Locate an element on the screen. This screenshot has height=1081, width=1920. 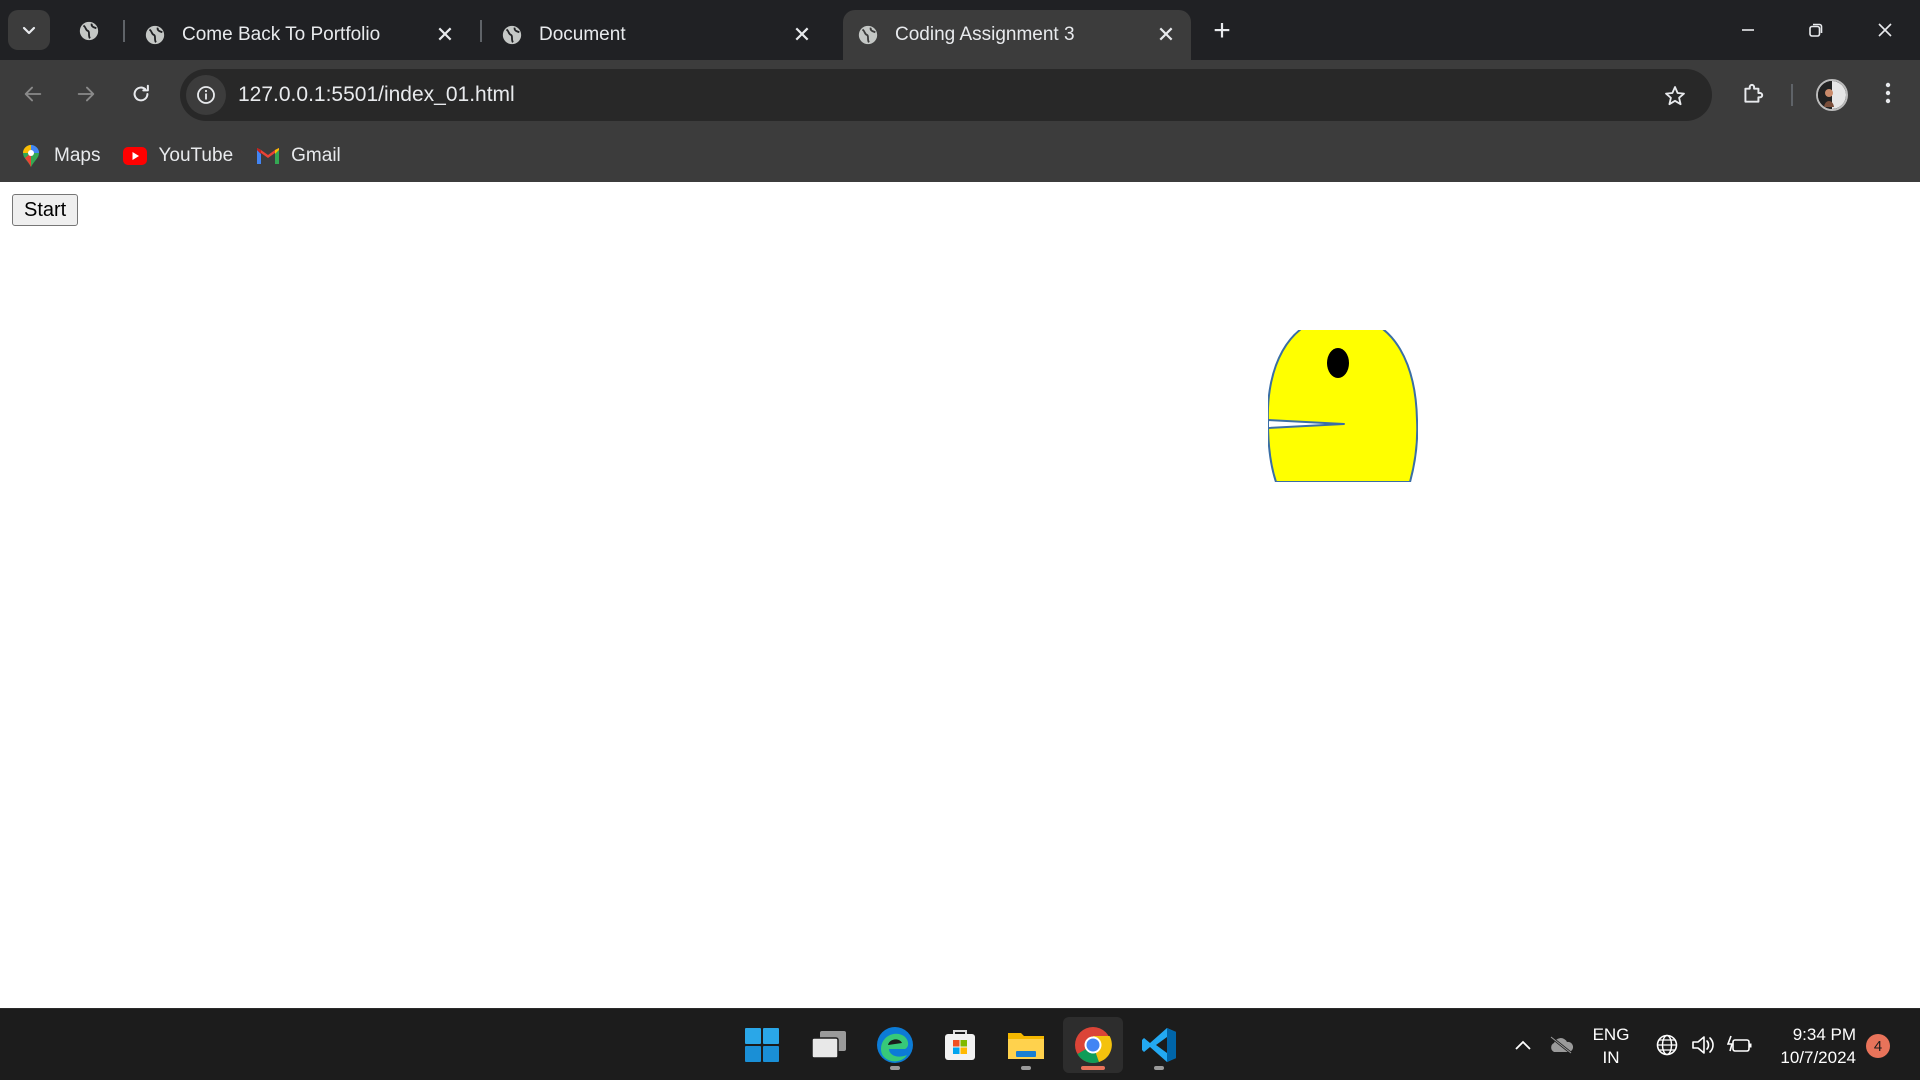
gmail-icon is located at coordinates (268, 156).